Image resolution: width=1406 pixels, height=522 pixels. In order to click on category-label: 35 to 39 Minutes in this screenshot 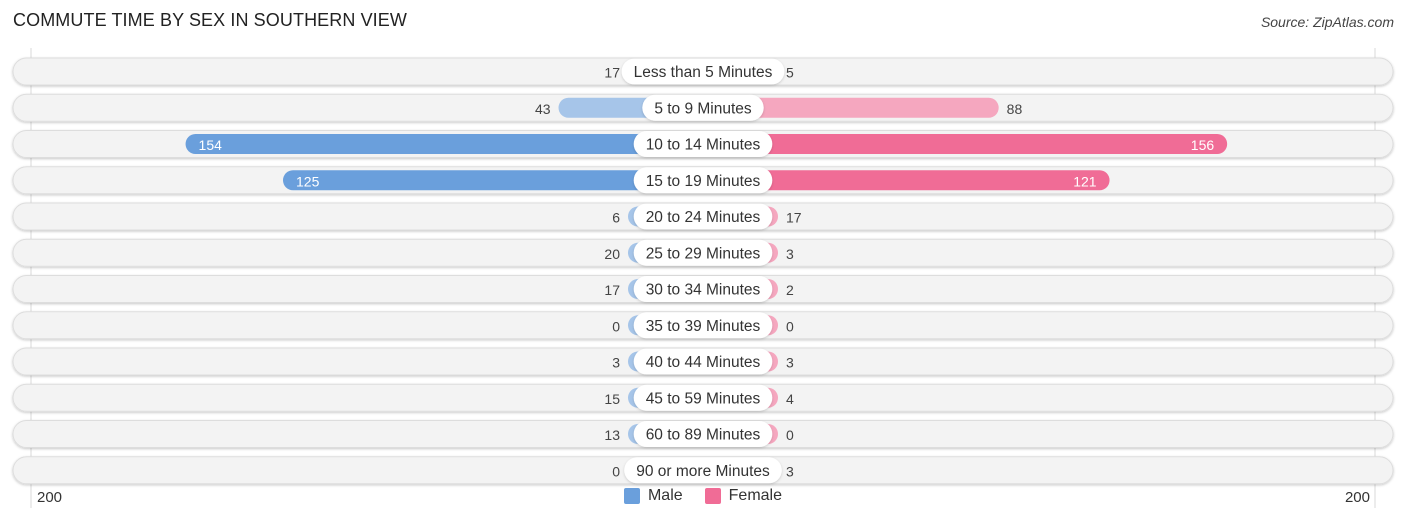, I will do `click(703, 326)`.